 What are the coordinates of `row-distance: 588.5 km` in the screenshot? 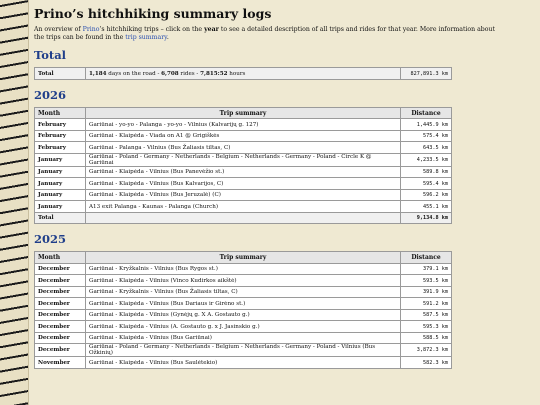 It's located at (426, 338).